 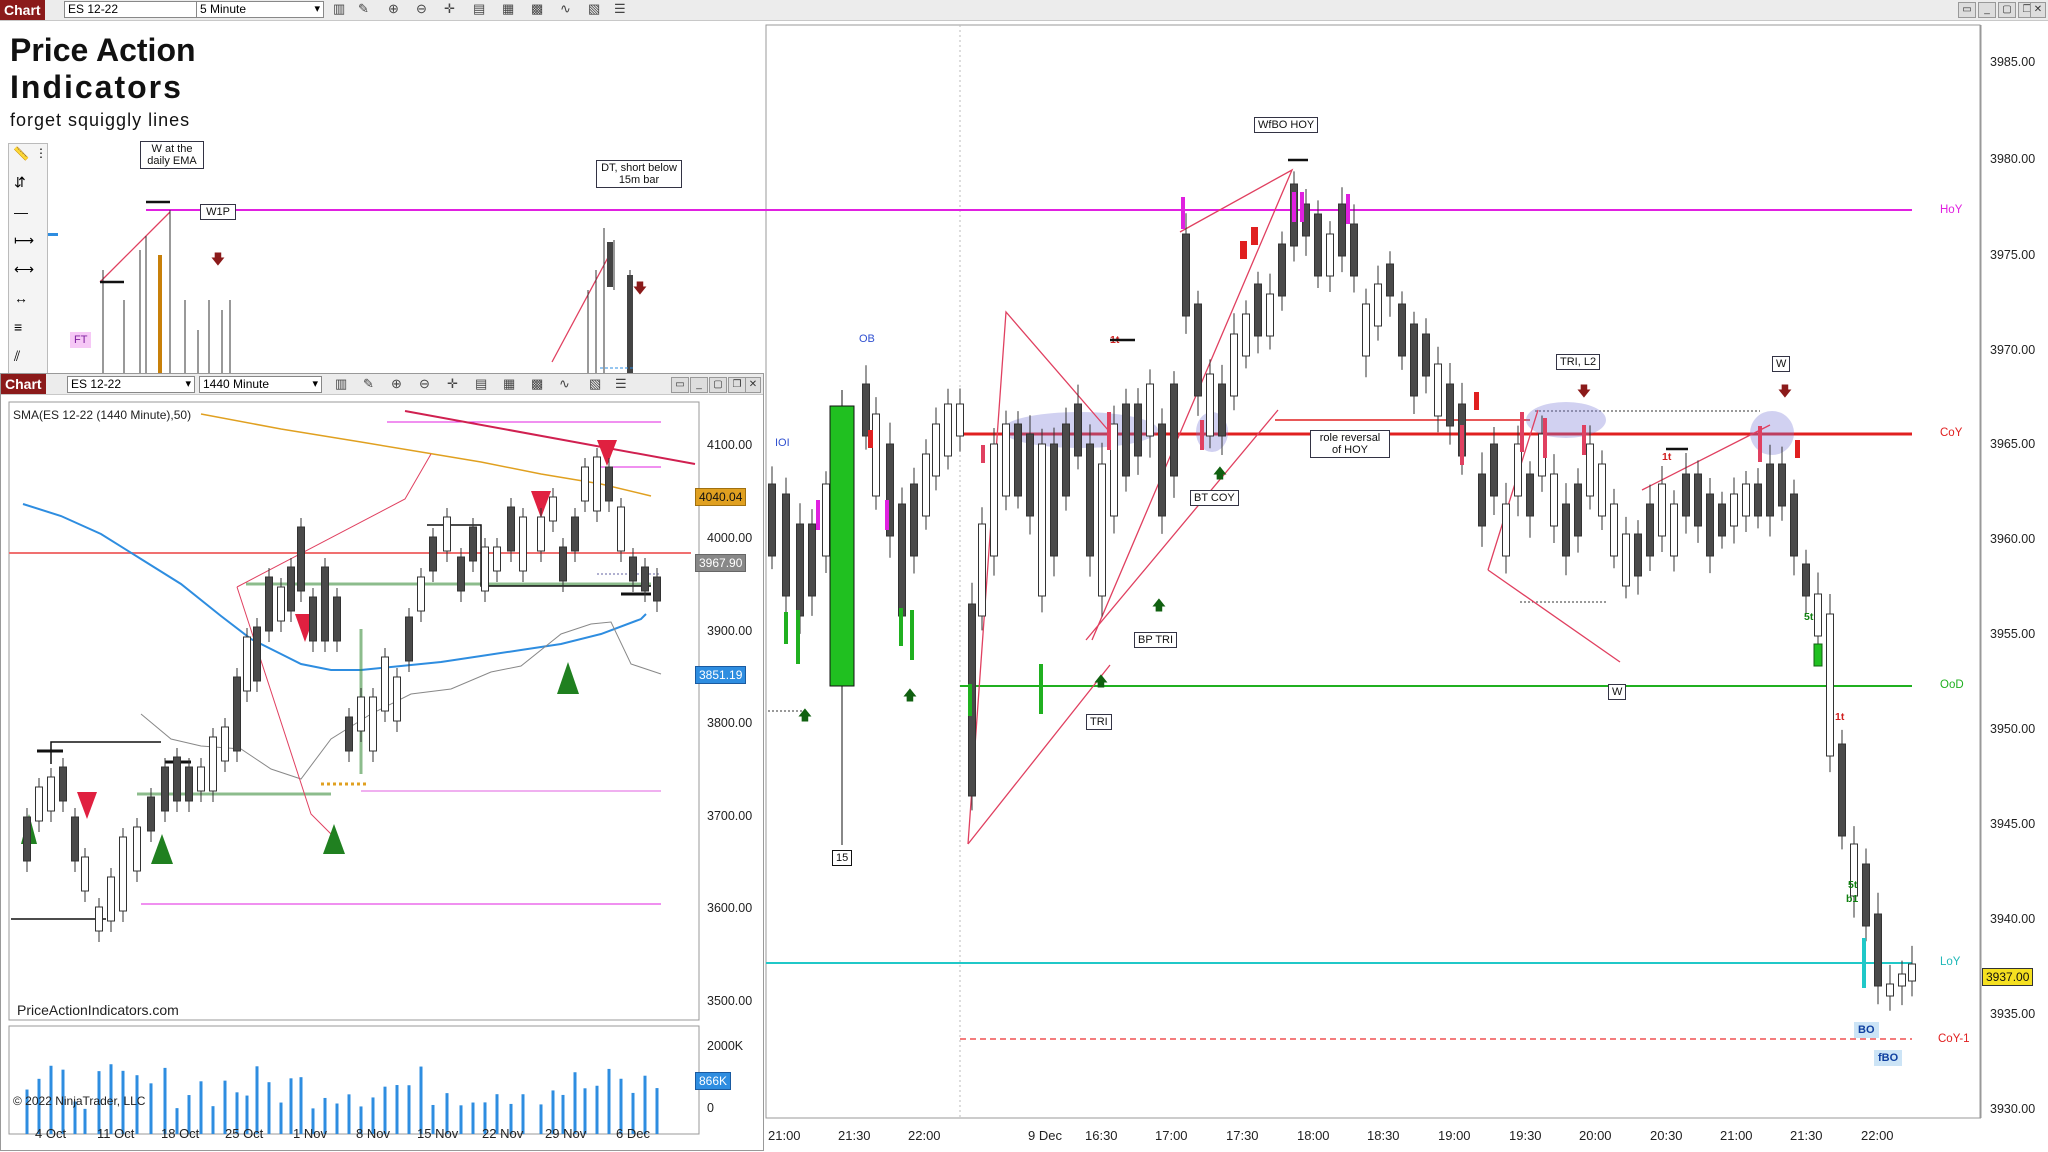 I want to click on daily-templates-icon: ▦, so click(x=509, y=384).